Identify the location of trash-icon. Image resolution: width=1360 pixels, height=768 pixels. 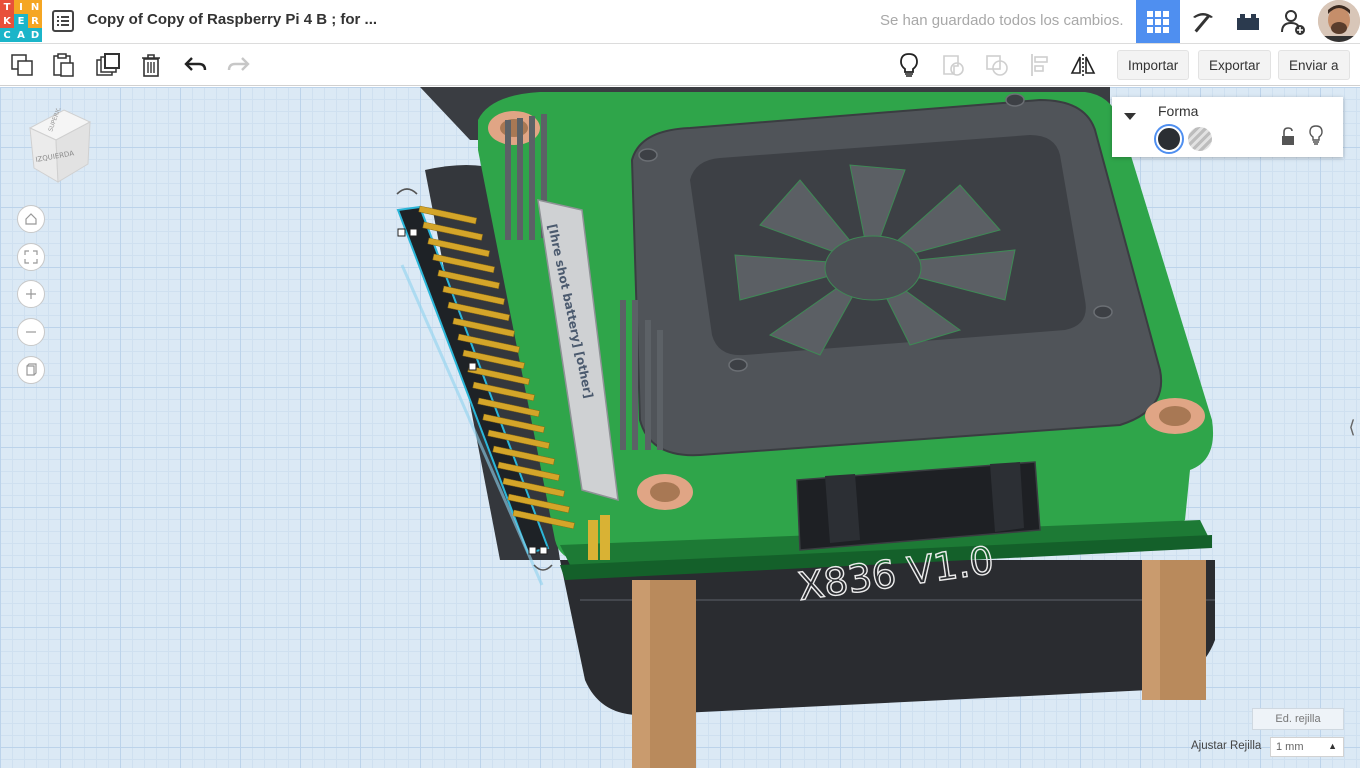
(151, 65).